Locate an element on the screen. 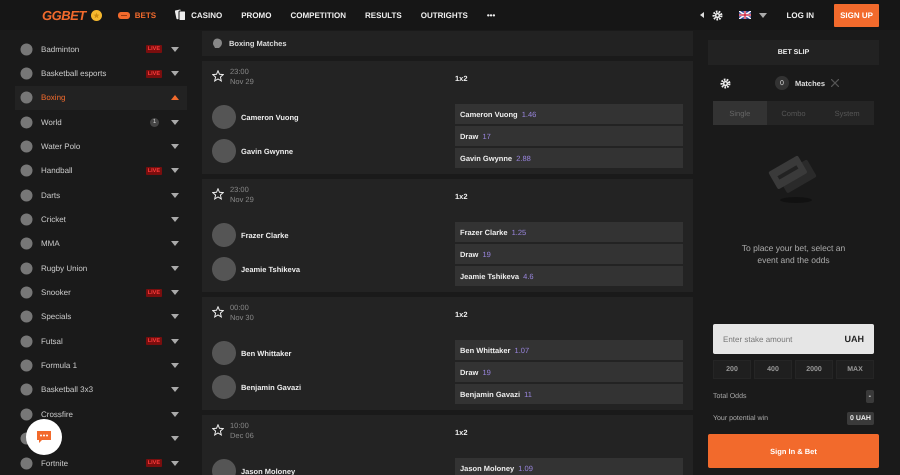 The width and height of the screenshot is (900, 475). sidebar-item: Basketball 3x3 is located at coordinates (101, 390).